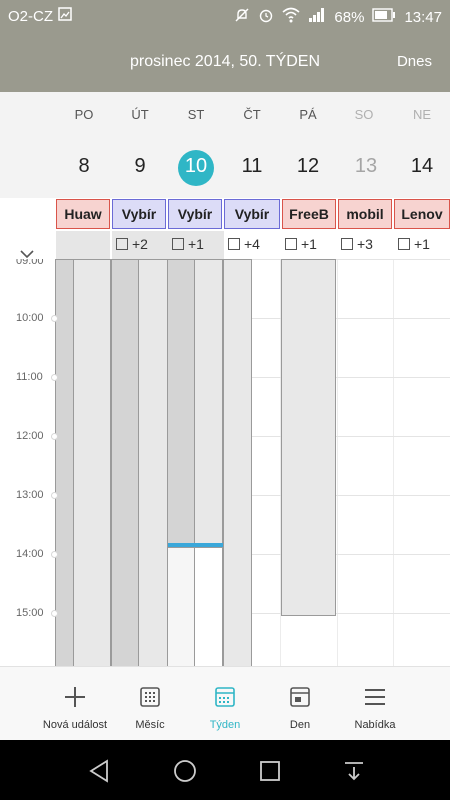  I want to click on time-label: 12:00, so click(30, 436).